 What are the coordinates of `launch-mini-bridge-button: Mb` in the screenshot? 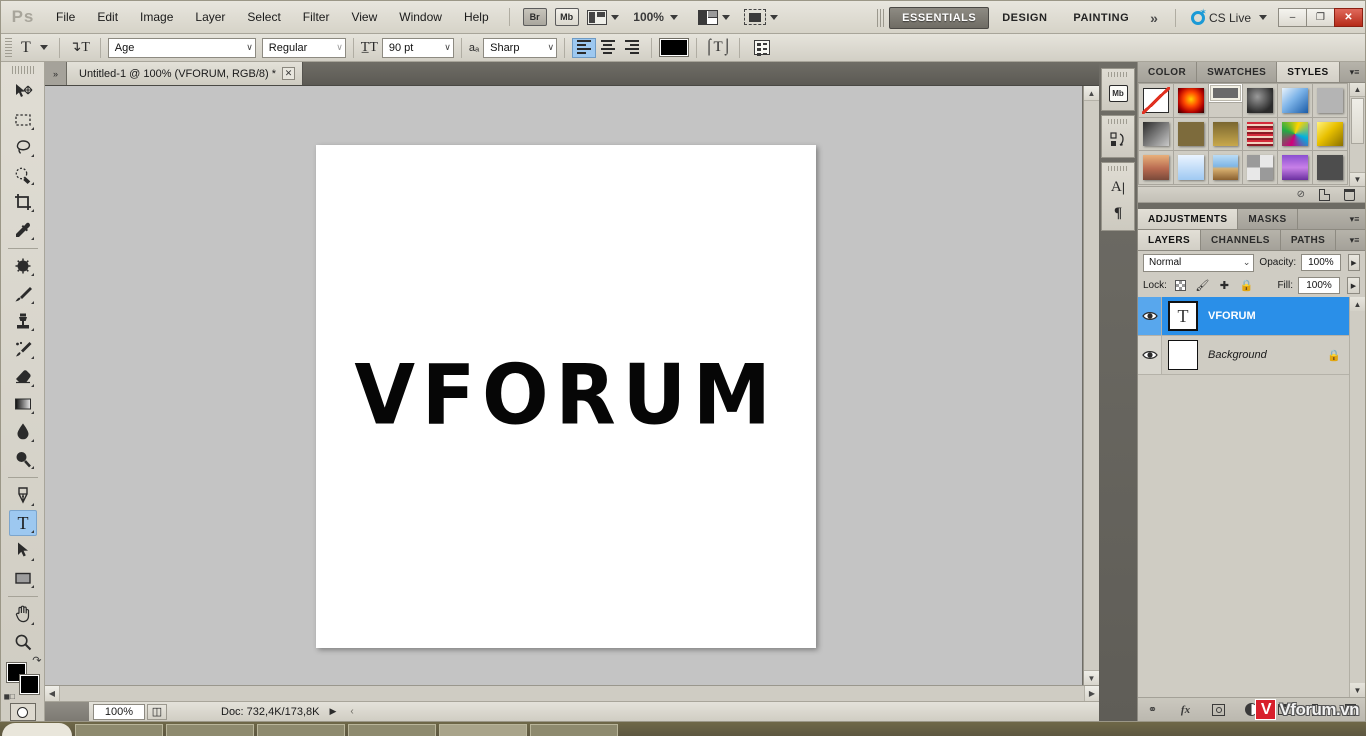 It's located at (567, 17).